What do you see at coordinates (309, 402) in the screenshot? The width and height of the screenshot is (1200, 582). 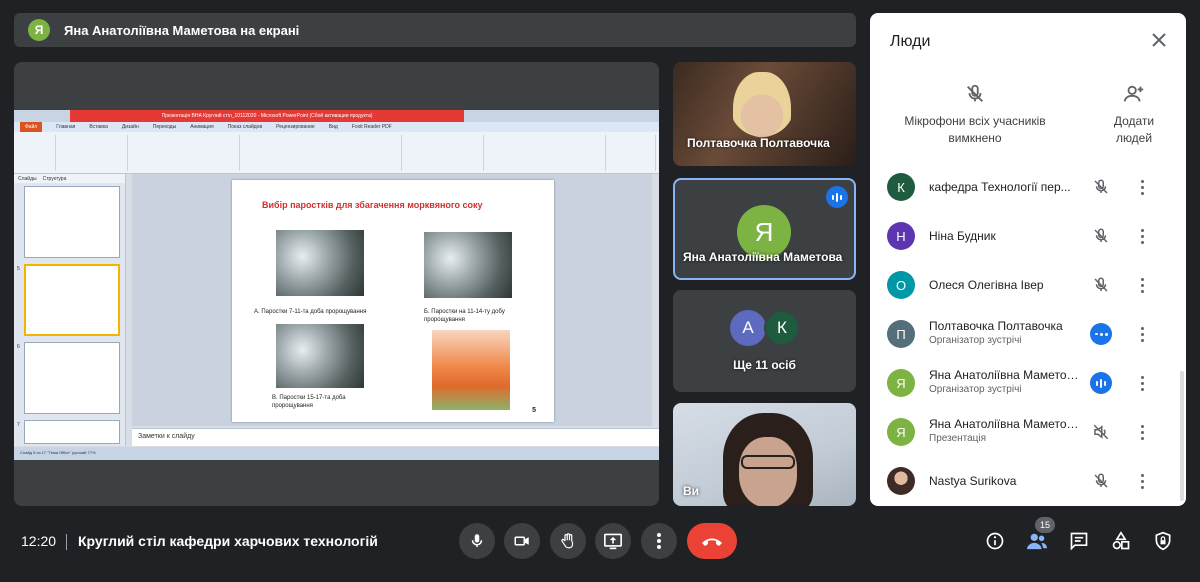 I see `caption-c: В. Паростки 15-17-та доба пророщування` at bounding box center [309, 402].